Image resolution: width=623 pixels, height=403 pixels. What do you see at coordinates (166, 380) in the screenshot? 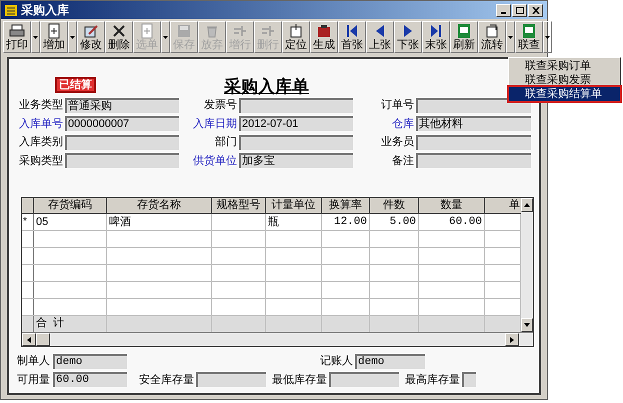
I see `field-label: 安全库存量` at bounding box center [166, 380].